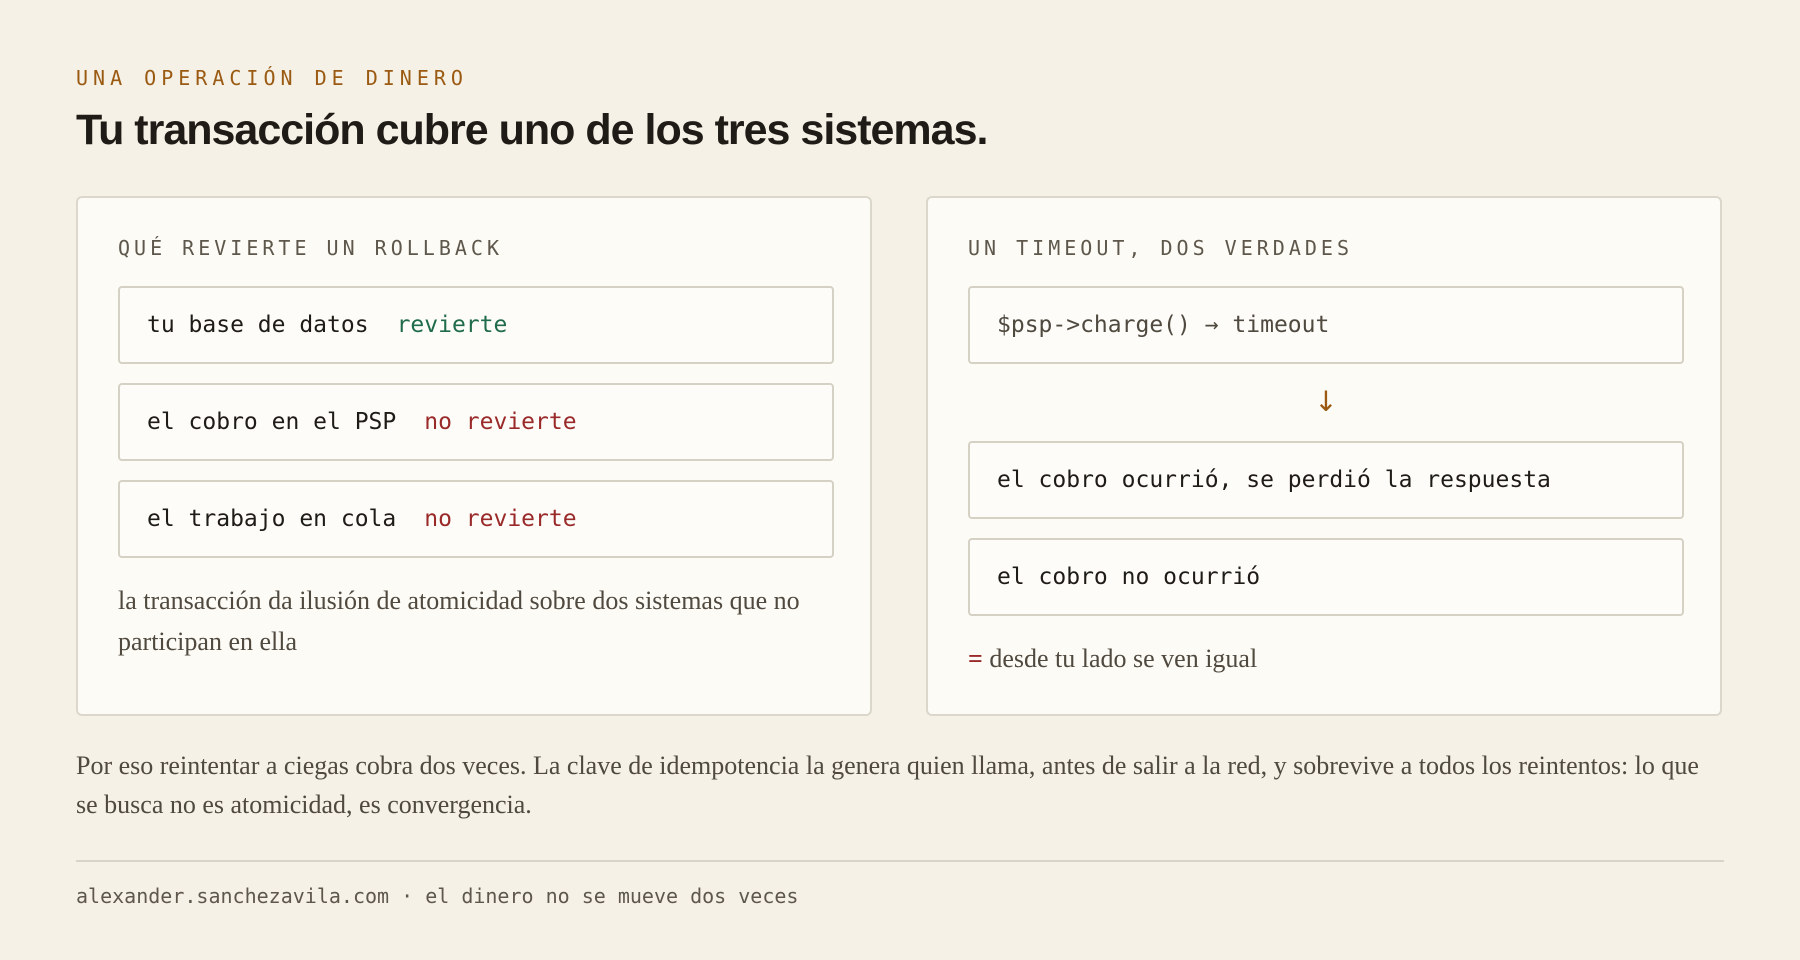 The height and width of the screenshot is (960, 1800). I want to click on timeout-call-box: $psp->charge() → timeout, so click(1326, 325).